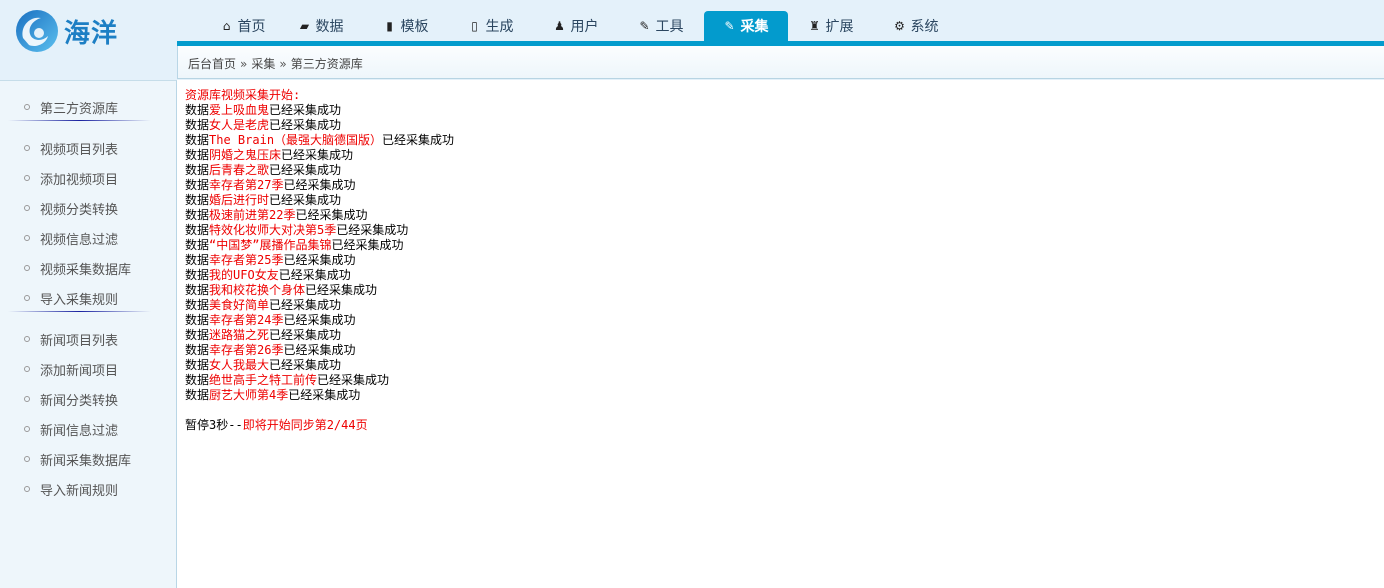  Describe the element at coordinates (319, 305) in the screenshot. I see `log-line: 数据美食好简单已经采集成功` at that location.